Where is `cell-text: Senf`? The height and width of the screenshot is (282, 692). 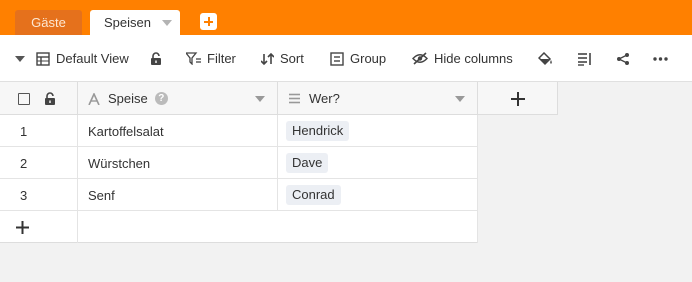
cell-text: Senf is located at coordinates (101, 195).